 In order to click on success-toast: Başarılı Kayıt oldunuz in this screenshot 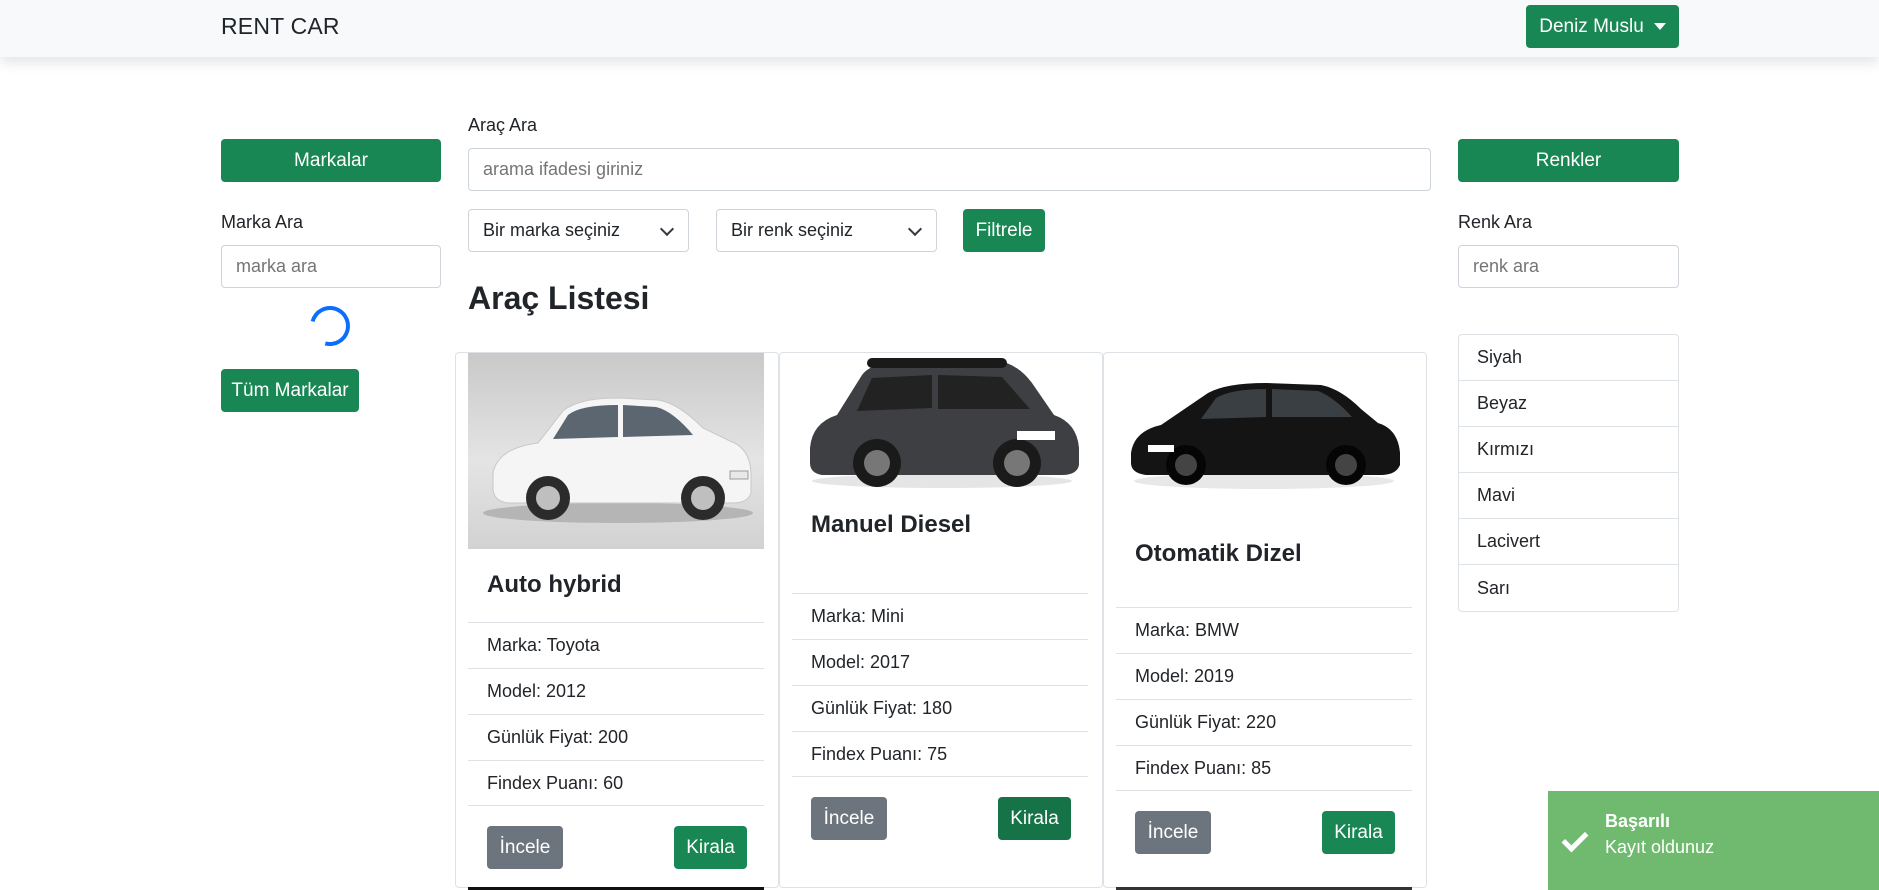, I will do `click(1713, 840)`.